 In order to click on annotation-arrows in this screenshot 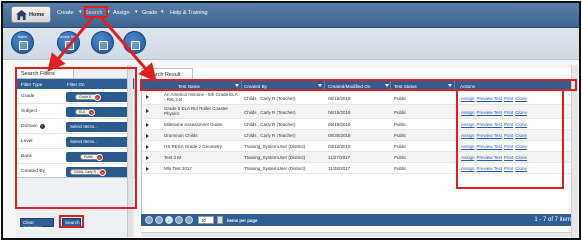, I will do `click(102, 49)`.